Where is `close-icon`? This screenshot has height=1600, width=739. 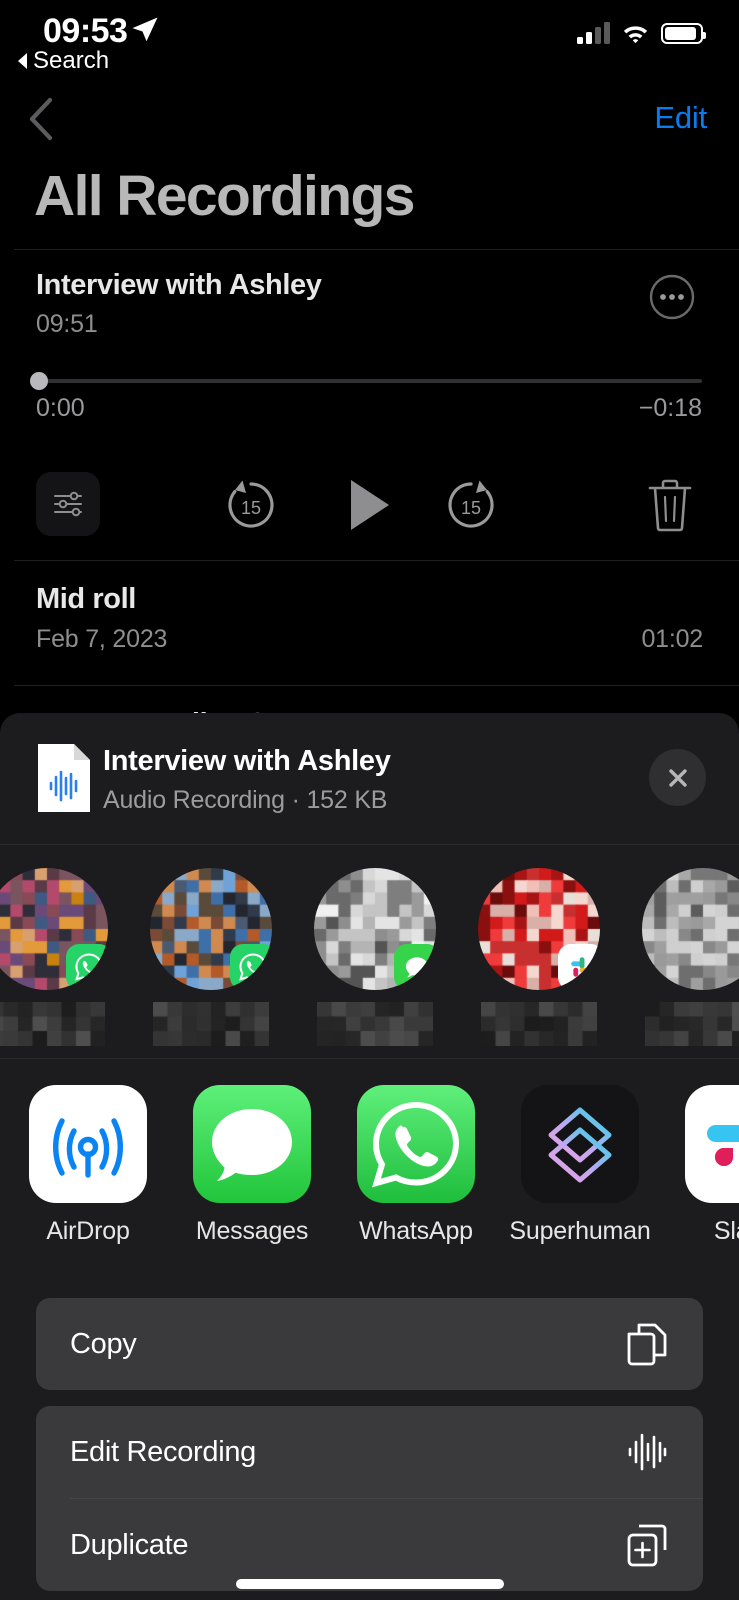
close-icon is located at coordinates (677, 777).